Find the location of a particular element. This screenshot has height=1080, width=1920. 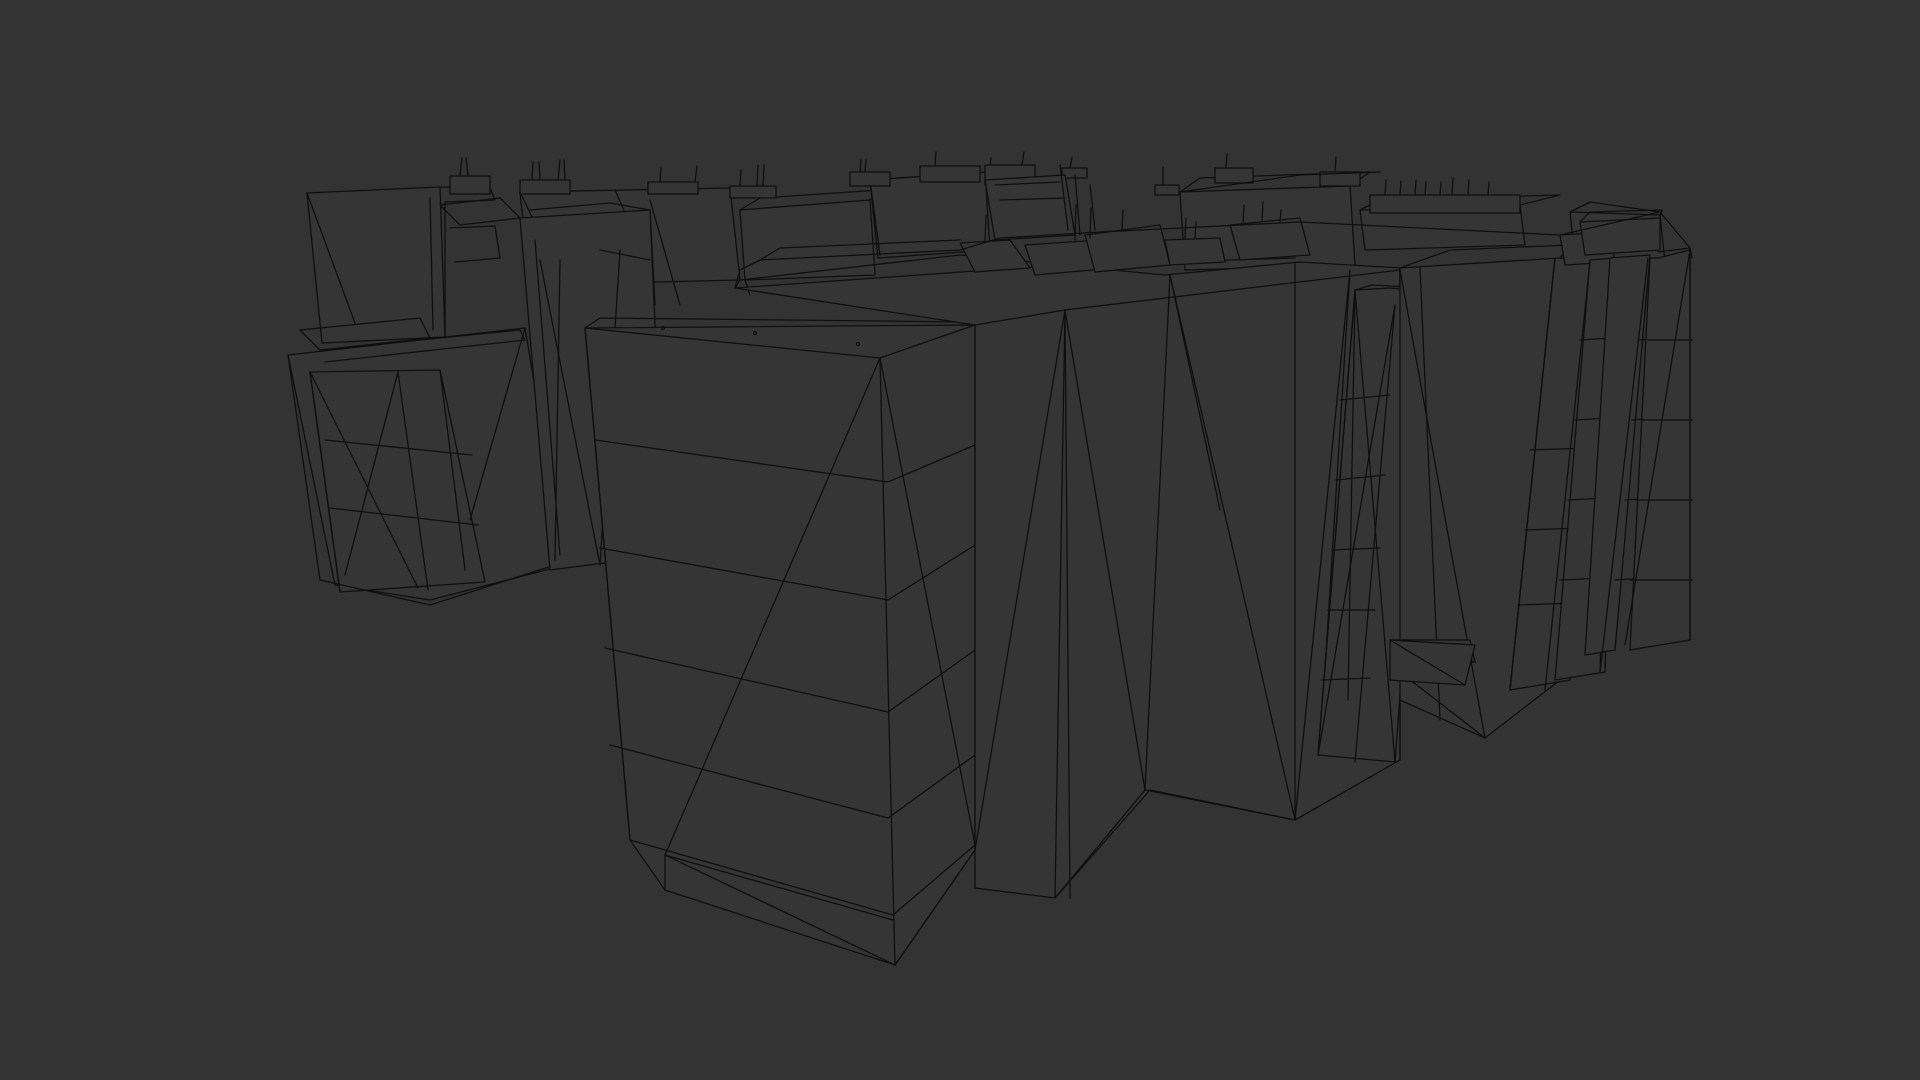

front-left-tower is located at coordinates (780, 641).